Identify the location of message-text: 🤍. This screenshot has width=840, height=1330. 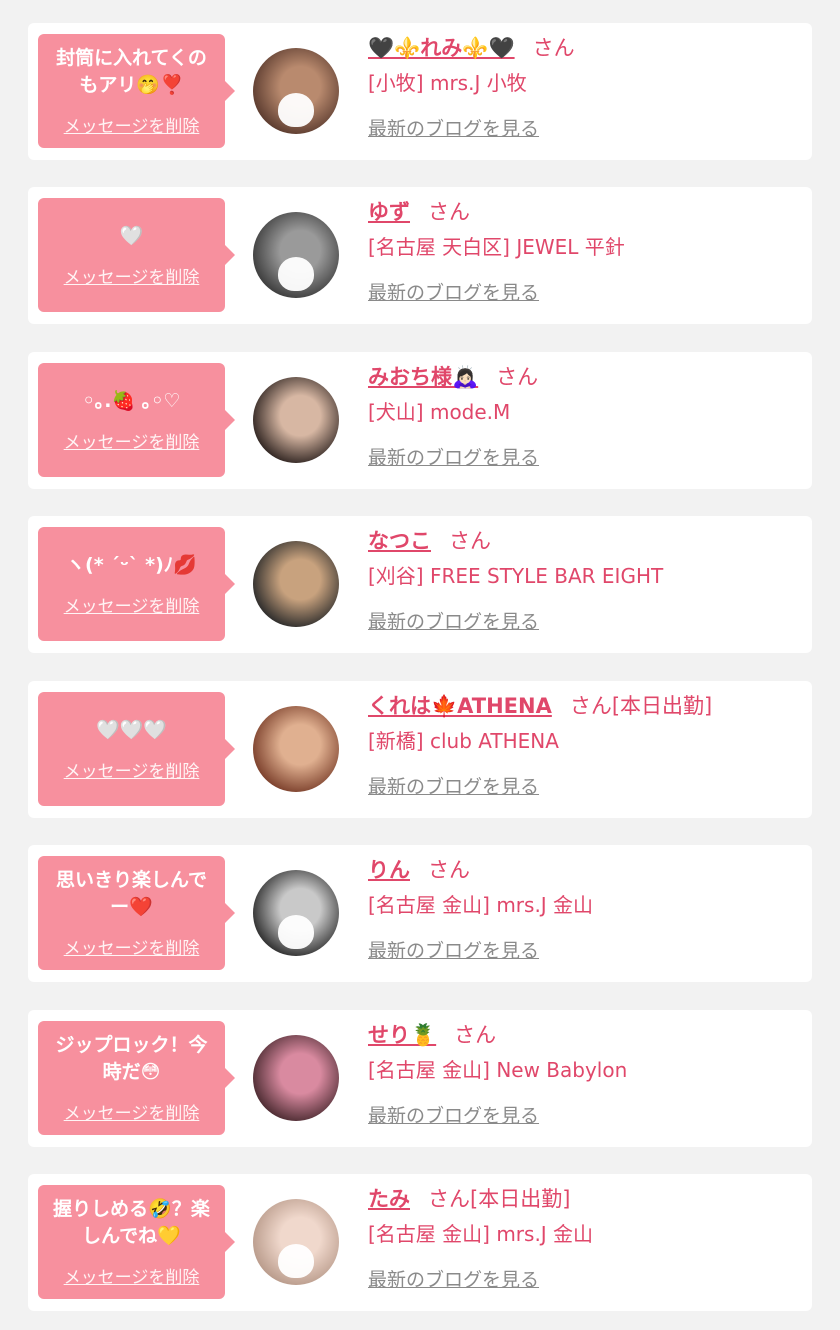
(131, 235).